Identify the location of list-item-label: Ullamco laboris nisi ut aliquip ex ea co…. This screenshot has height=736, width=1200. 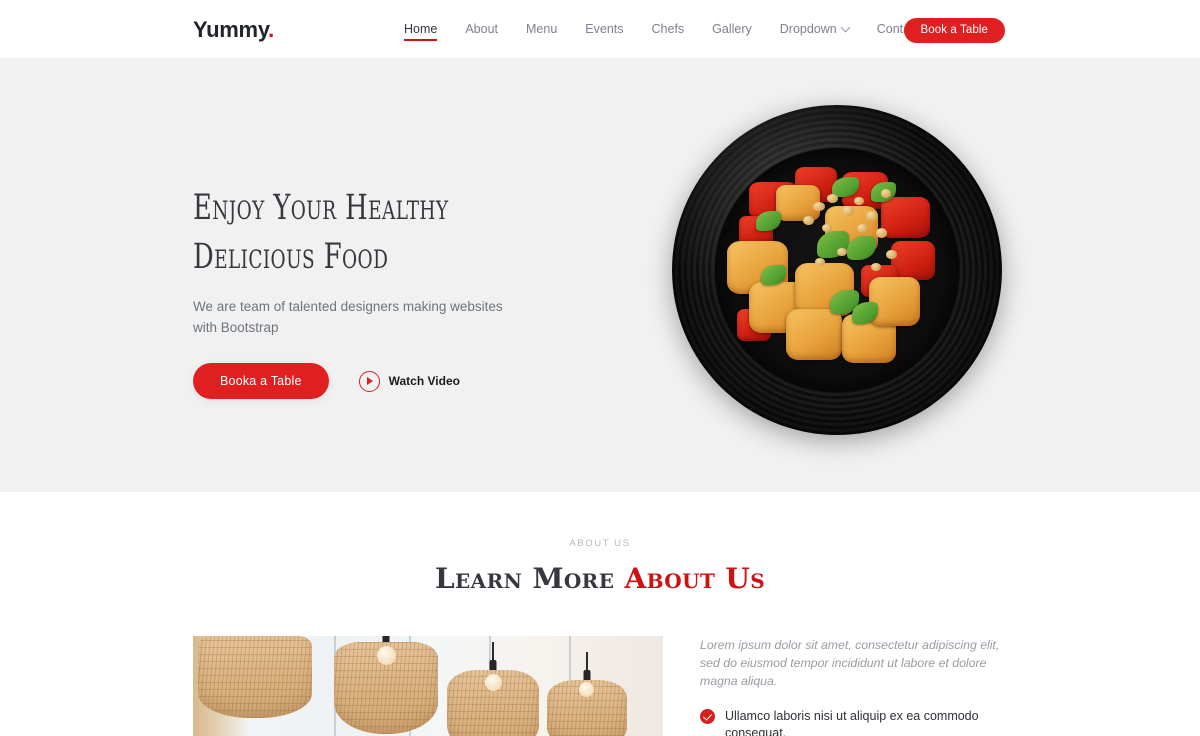
(852, 722).